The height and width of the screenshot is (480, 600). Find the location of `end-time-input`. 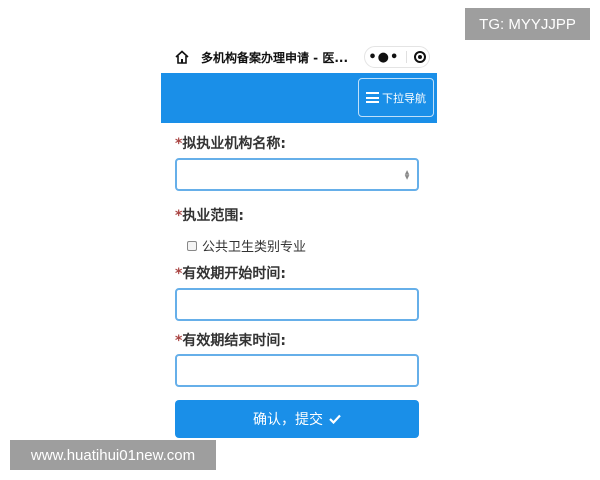

end-time-input is located at coordinates (297, 370).